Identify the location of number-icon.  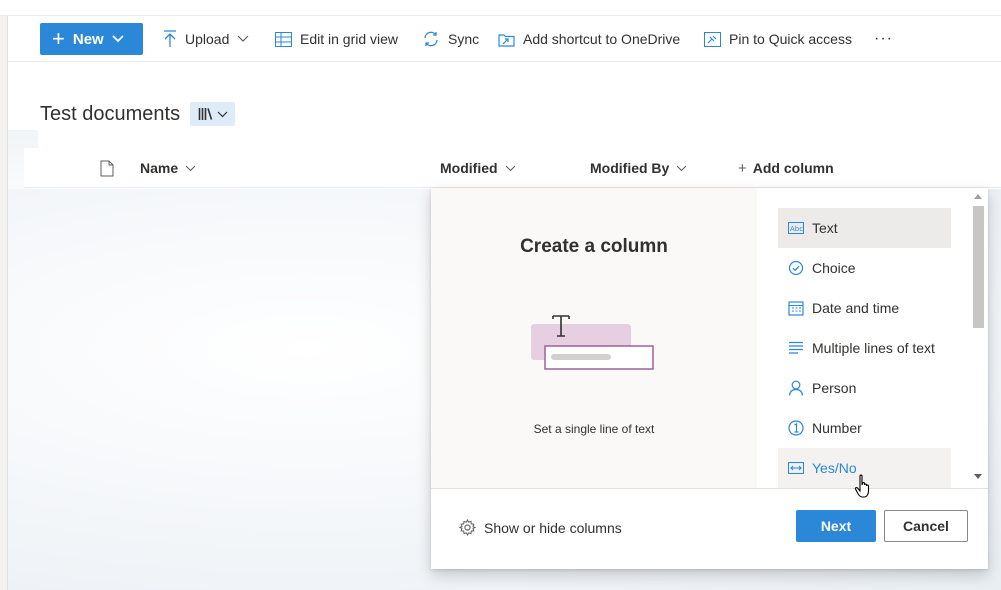
(796, 428).